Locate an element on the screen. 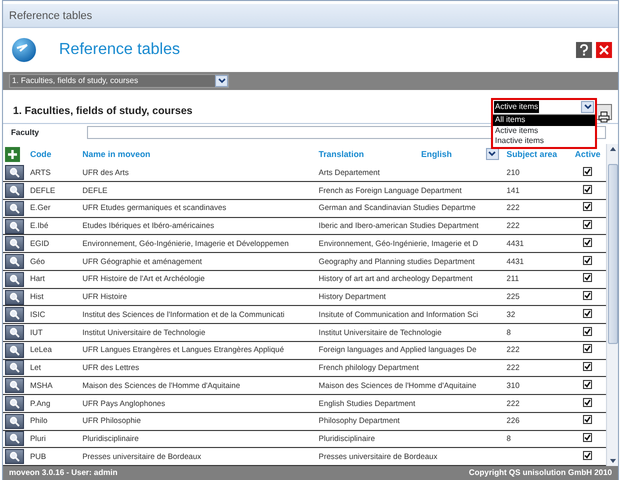 The height and width of the screenshot is (480, 621). page-title: Reference tables is located at coordinates (120, 50).